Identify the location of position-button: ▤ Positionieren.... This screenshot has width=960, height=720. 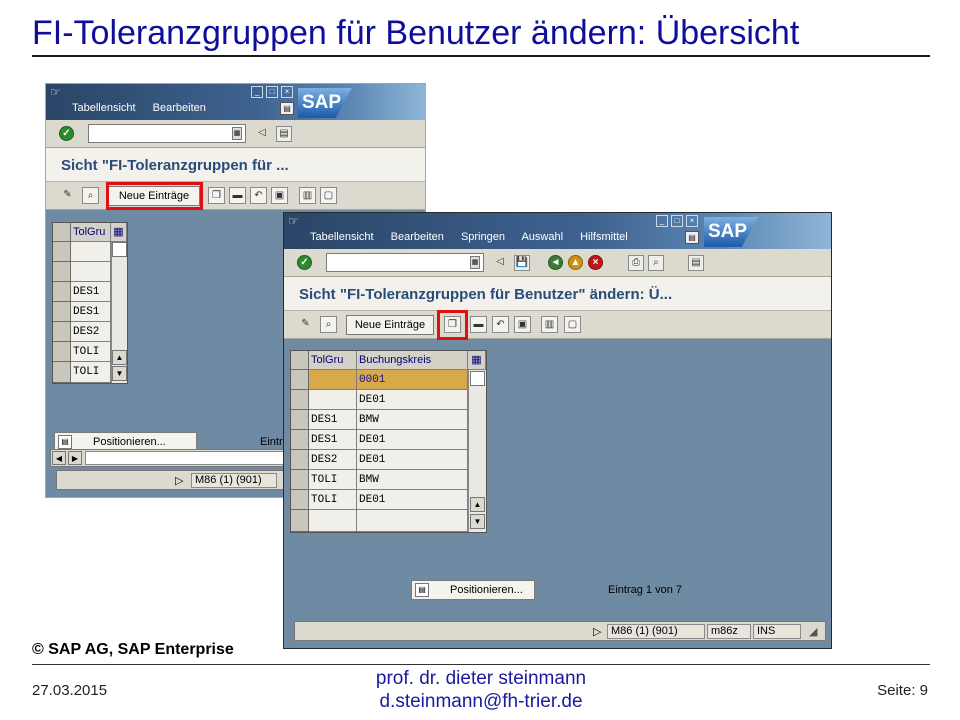
(473, 590).